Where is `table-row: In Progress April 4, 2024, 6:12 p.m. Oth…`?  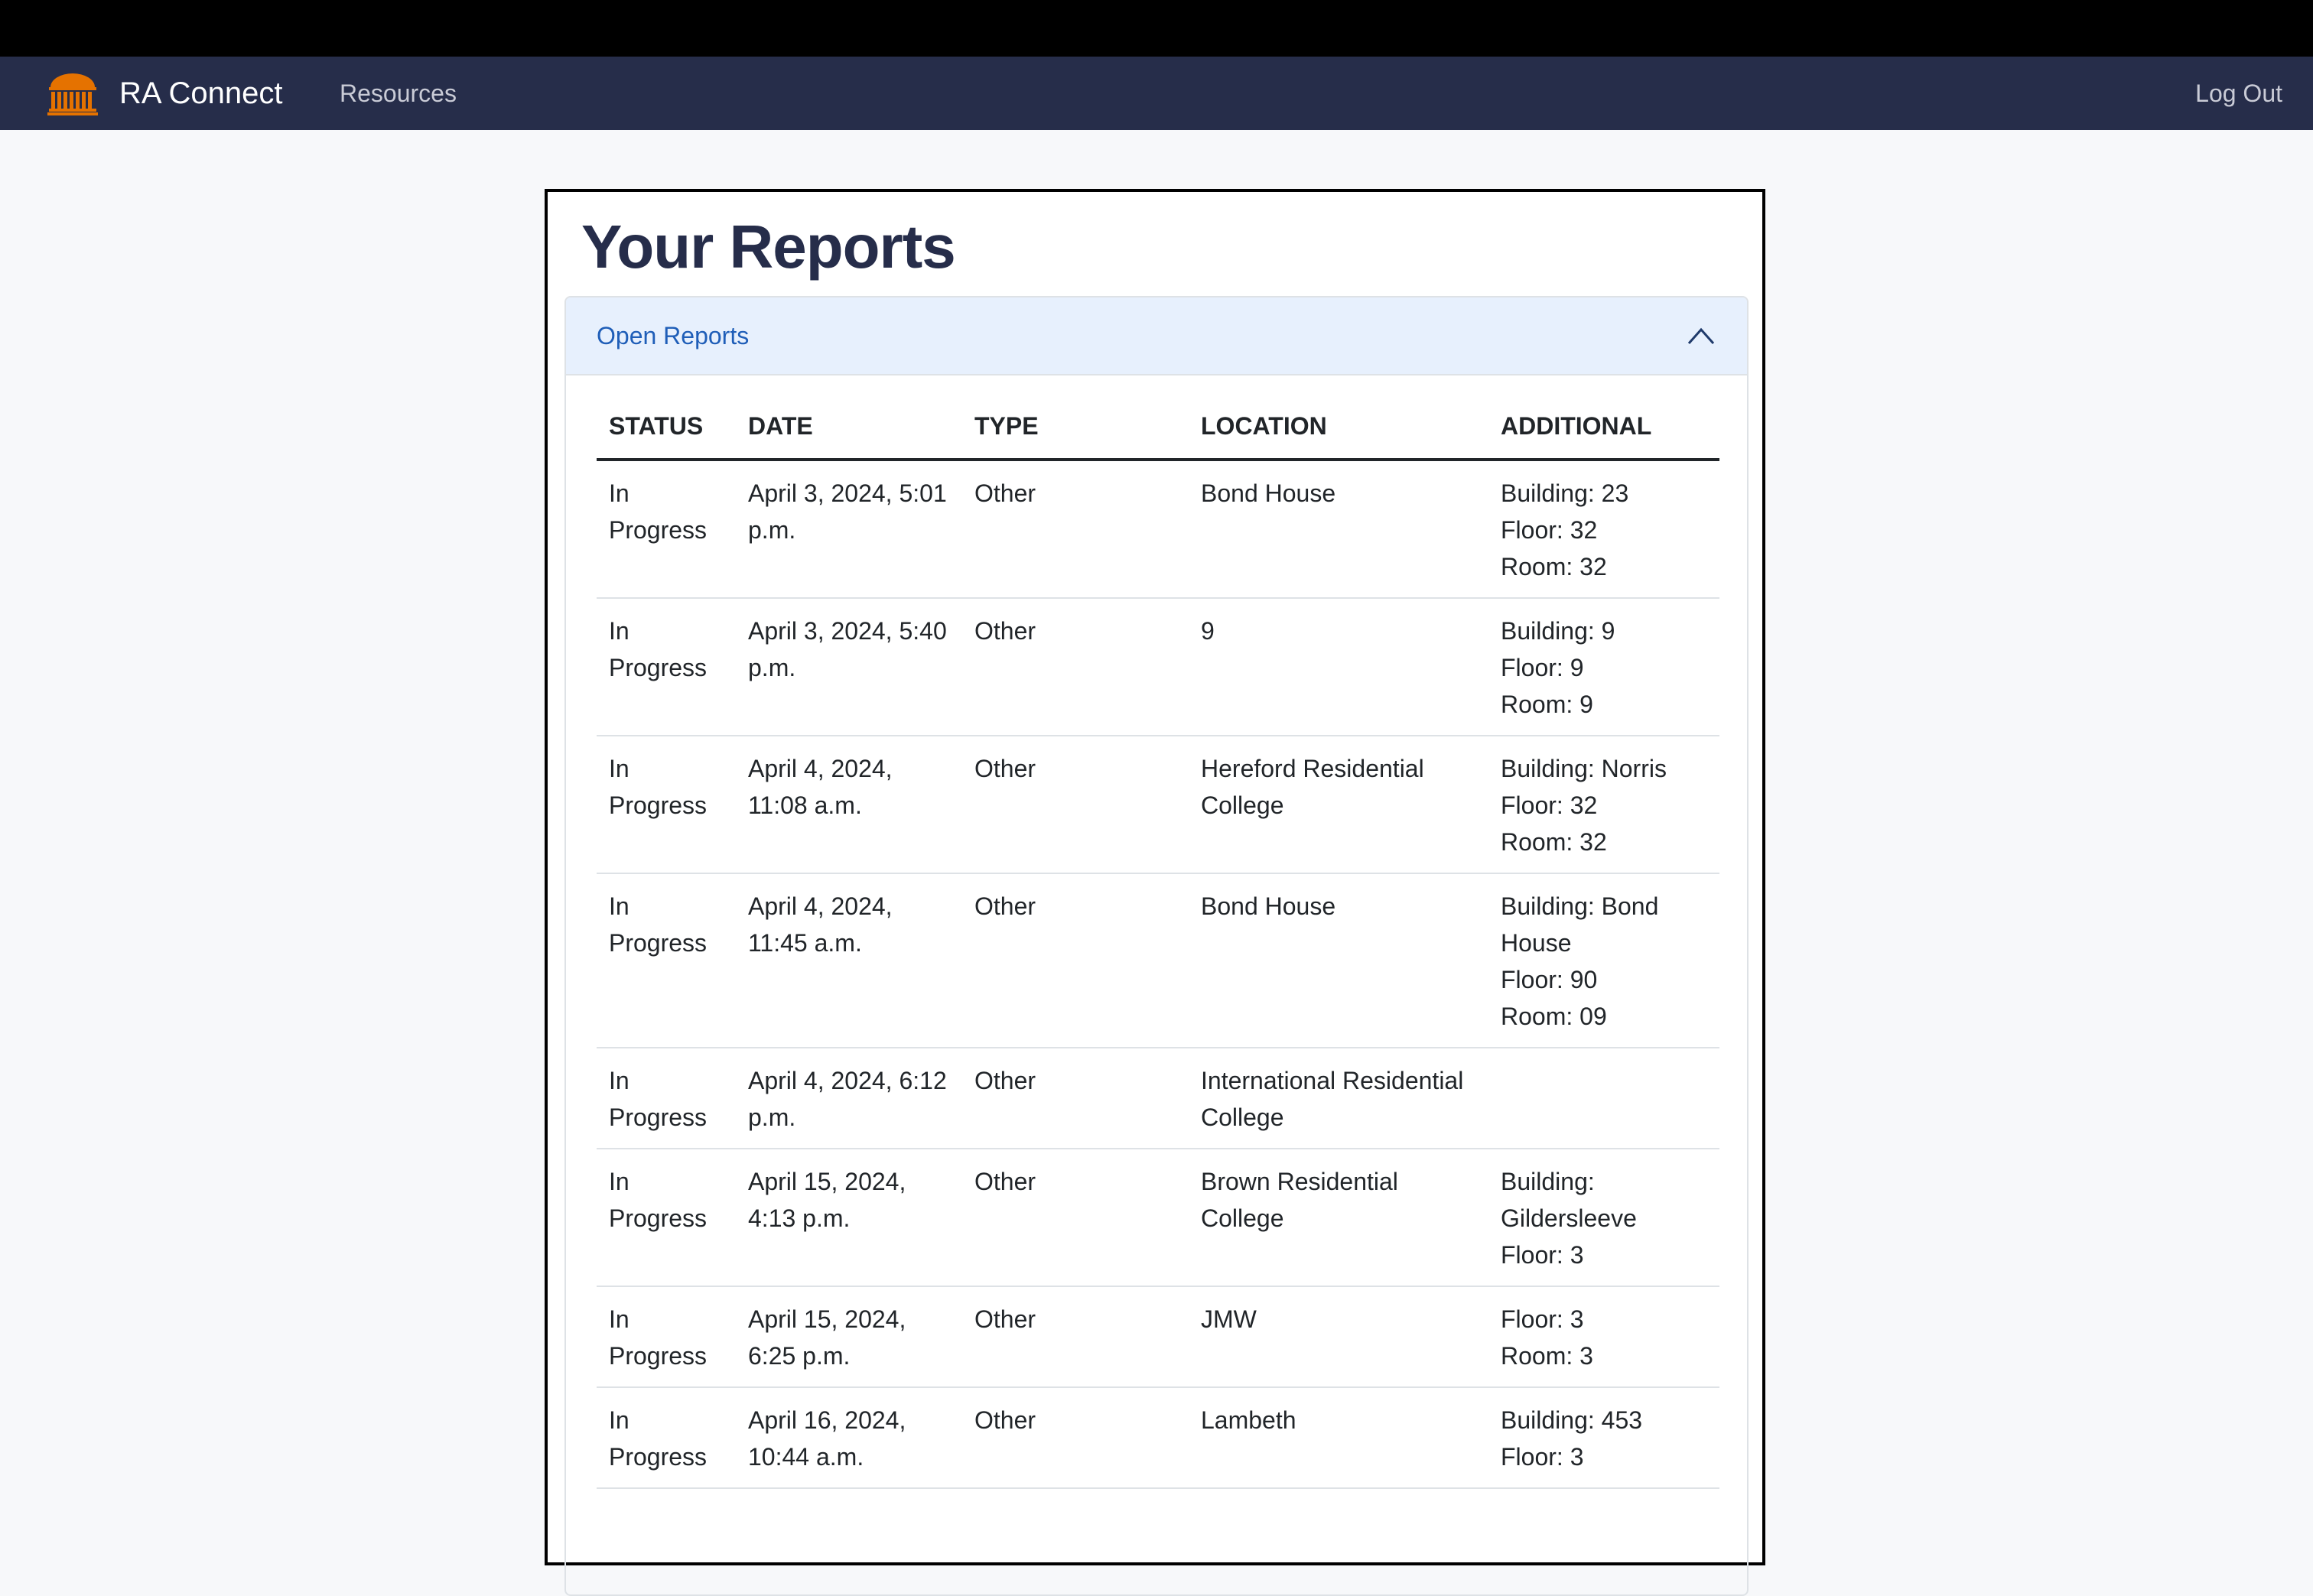
table-row: In Progress April 4, 2024, 6:12 p.m. Oth… is located at coordinates (1158, 1098).